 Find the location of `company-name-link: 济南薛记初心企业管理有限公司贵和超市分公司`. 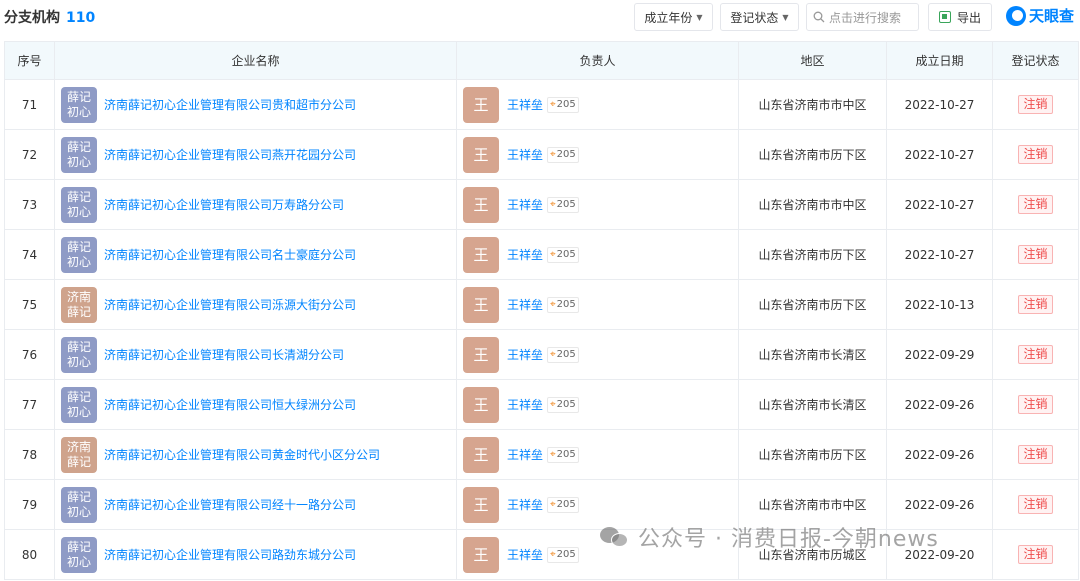

company-name-link: 济南薛记初心企业管理有限公司贵和超市分公司 is located at coordinates (230, 104).